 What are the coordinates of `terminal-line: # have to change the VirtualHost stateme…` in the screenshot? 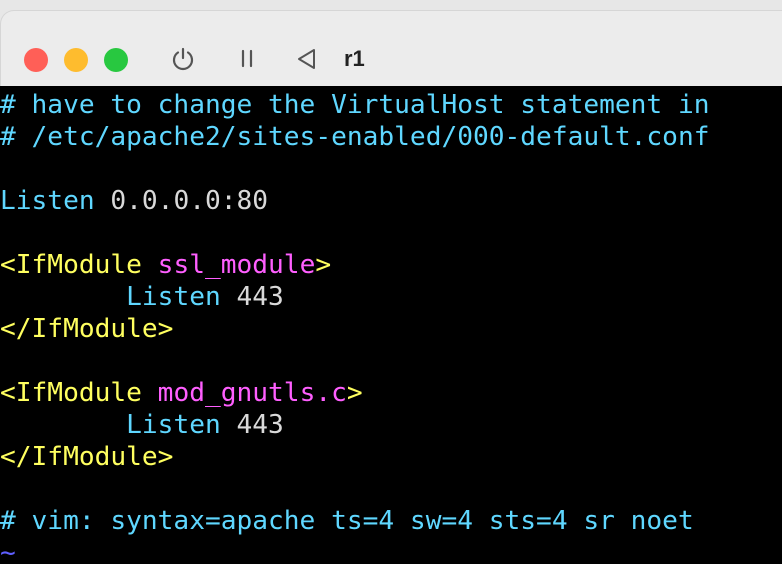 It's located at (391, 105).